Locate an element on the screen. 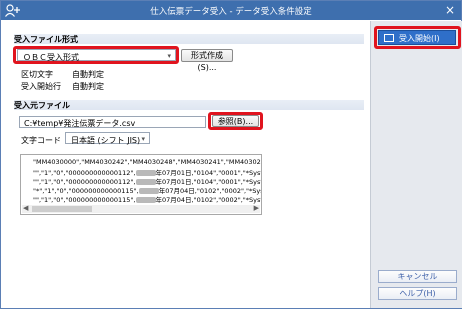  encoding-label: 文字コード is located at coordinates (41, 140).